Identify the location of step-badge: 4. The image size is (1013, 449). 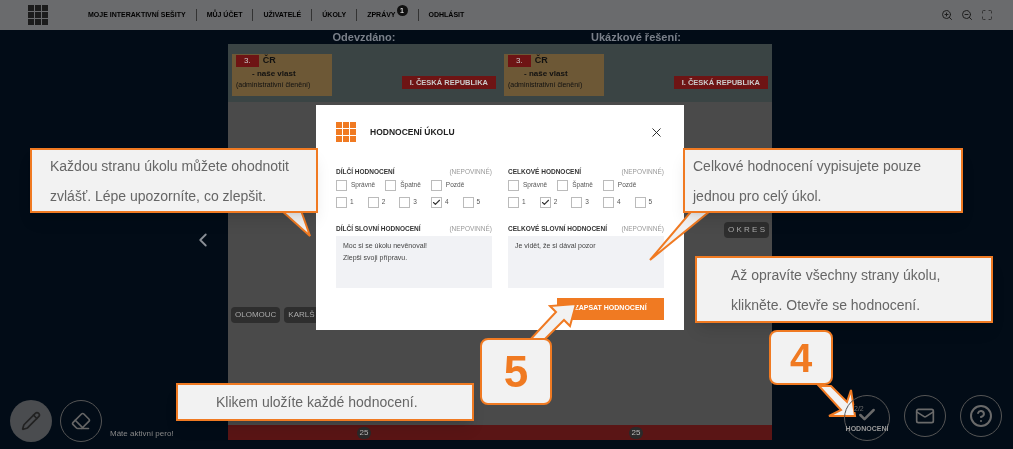
(801, 357).